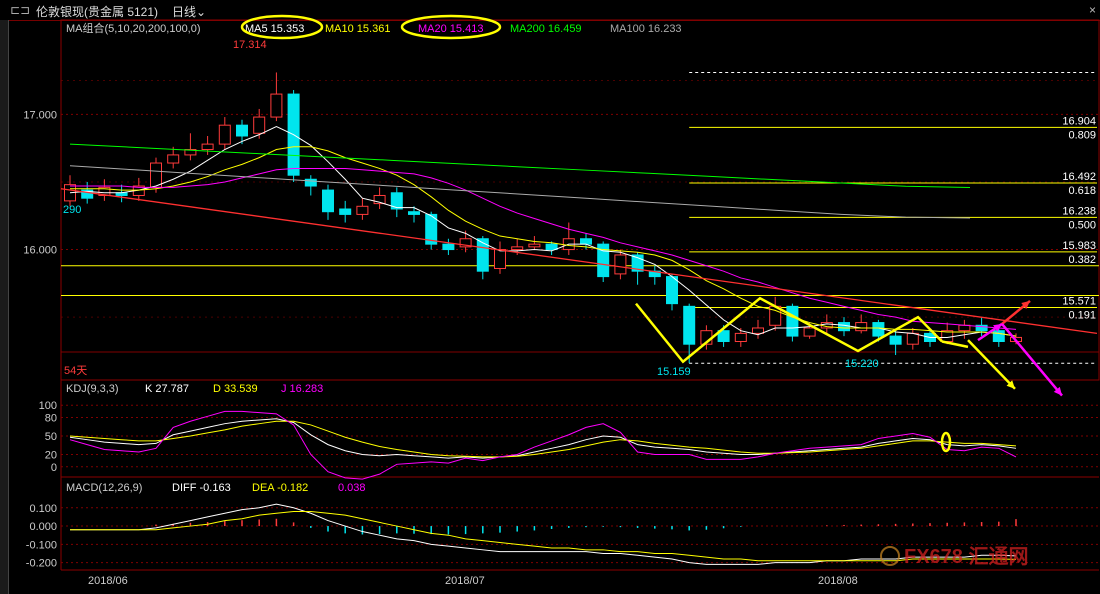 The image size is (1100, 594). What do you see at coordinates (1079, 211) in the screenshot?
I see `fib-price-label: 16.238` at bounding box center [1079, 211].